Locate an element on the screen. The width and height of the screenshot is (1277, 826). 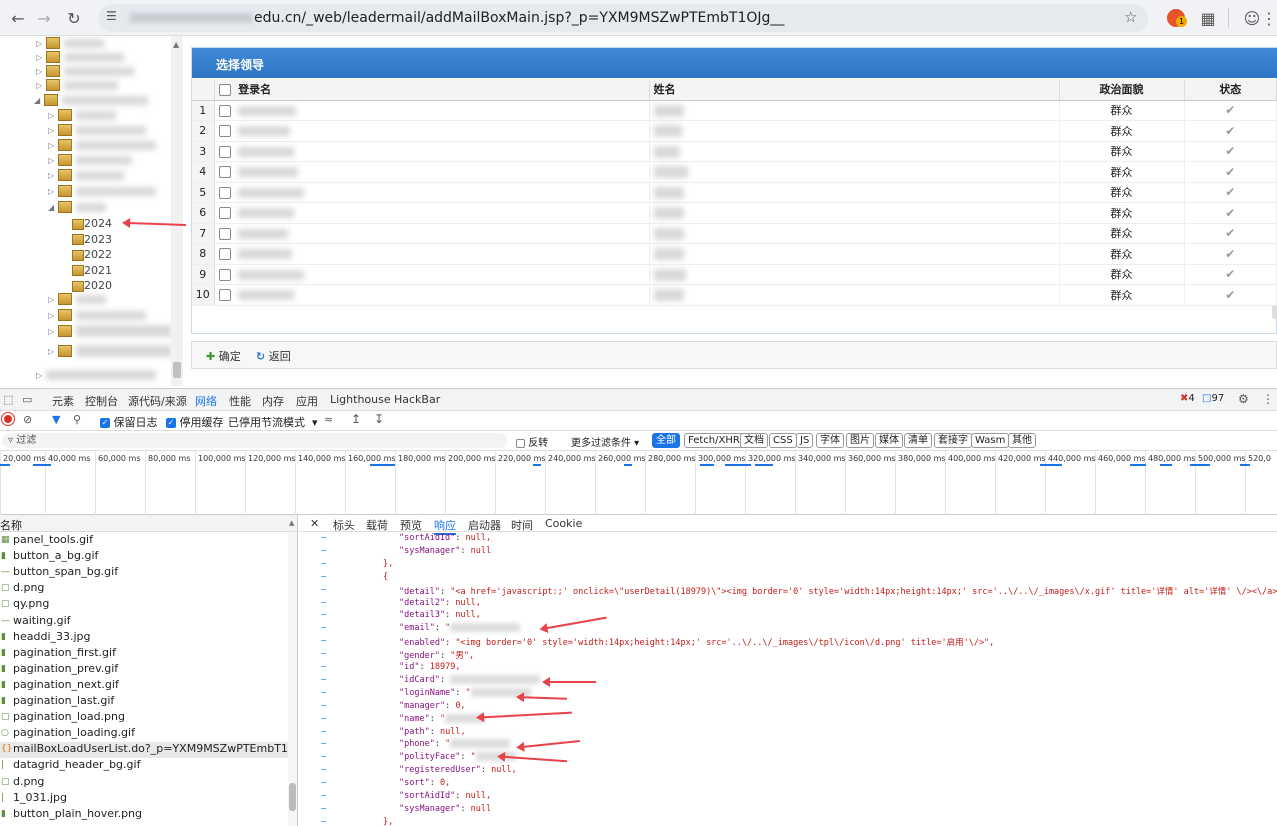
filter-chip-9: 套接字 is located at coordinates (953, 440).